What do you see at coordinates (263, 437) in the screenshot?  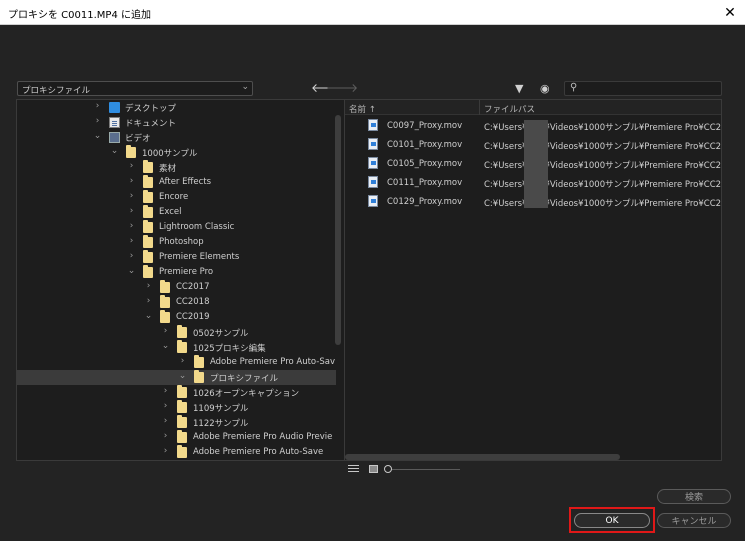 I see `tree-item-label: Adobe Premiere Pro Audio Previe` at bounding box center [263, 437].